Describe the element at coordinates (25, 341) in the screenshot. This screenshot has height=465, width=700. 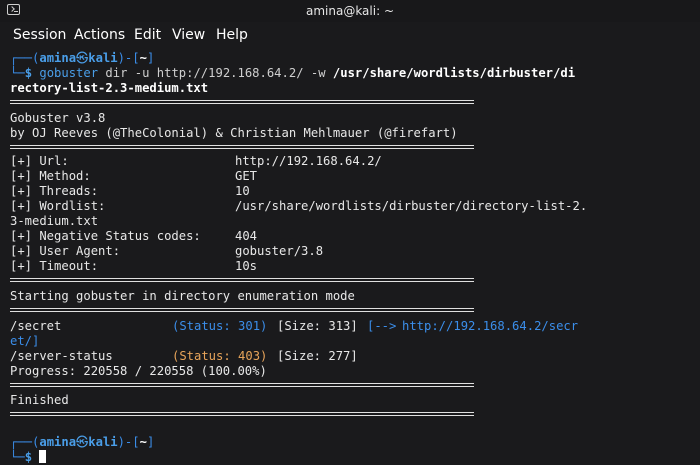
I see `result-row-continuation: et/]` at that location.